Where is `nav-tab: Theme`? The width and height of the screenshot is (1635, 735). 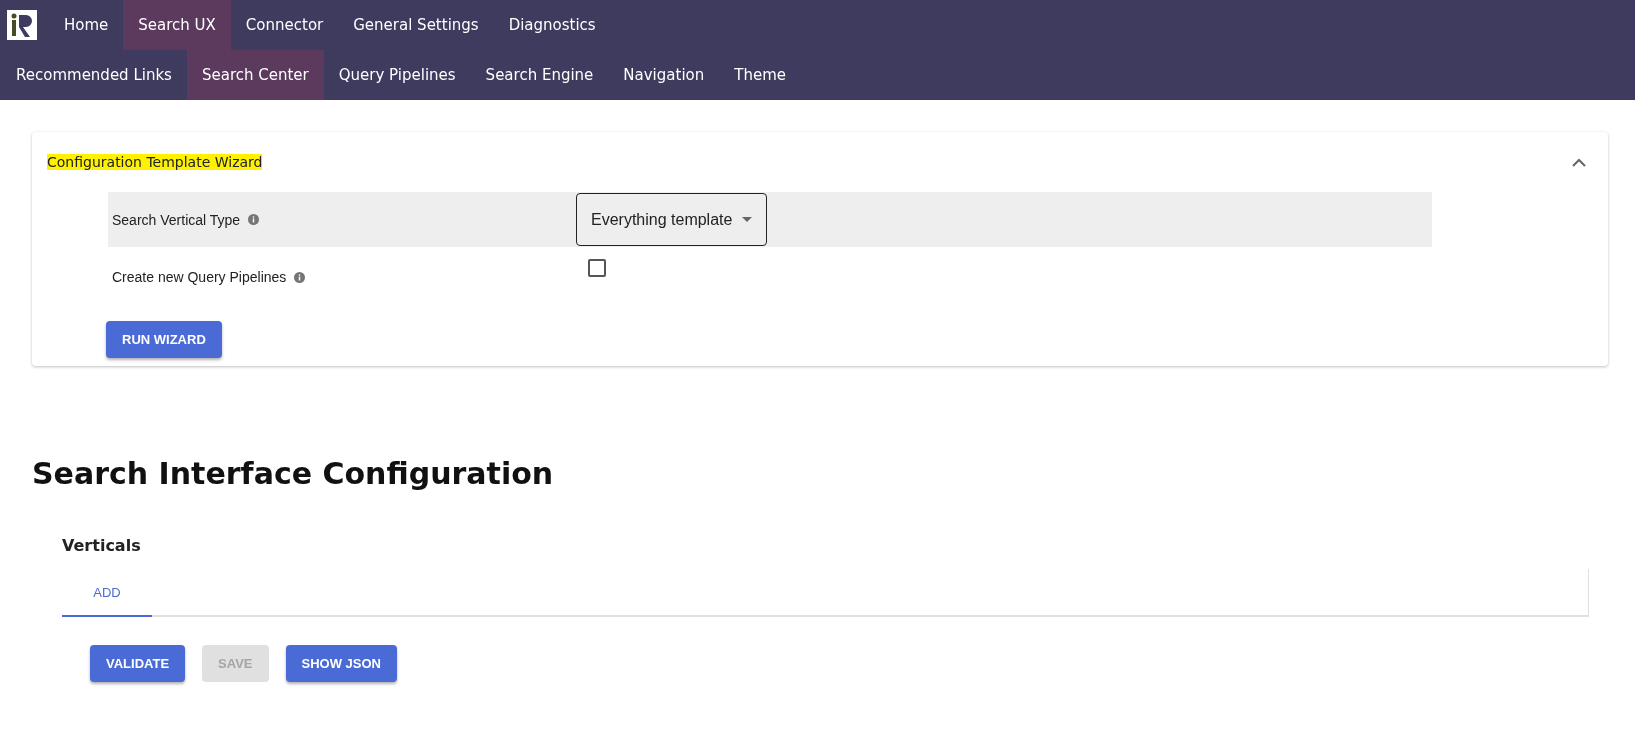 nav-tab: Theme is located at coordinates (760, 75).